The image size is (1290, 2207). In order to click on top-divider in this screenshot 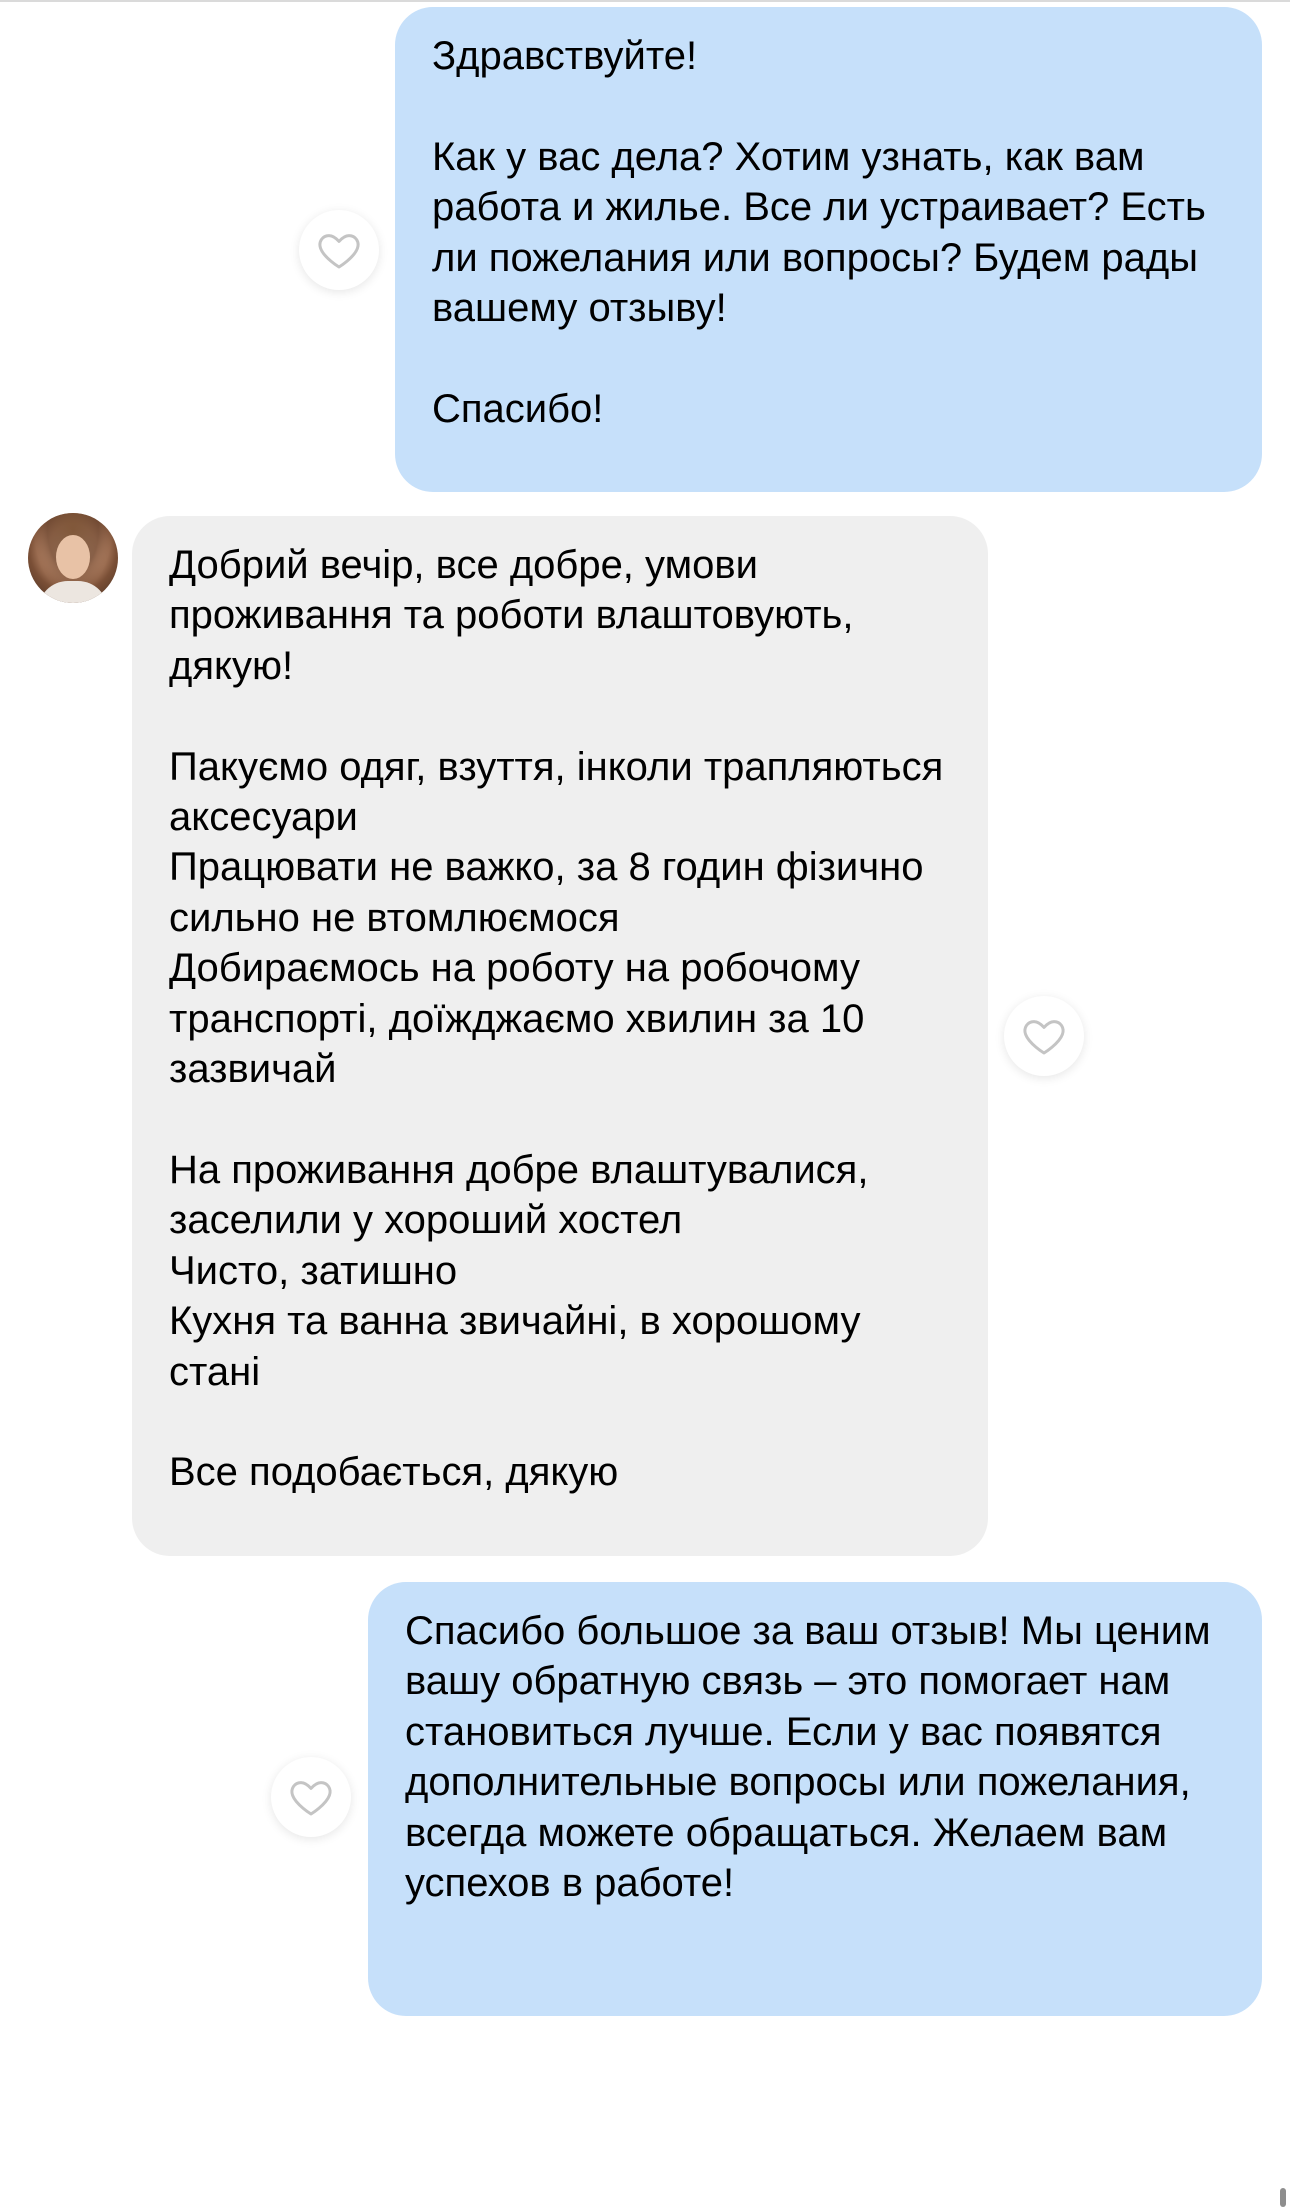, I will do `click(645, 1)`.